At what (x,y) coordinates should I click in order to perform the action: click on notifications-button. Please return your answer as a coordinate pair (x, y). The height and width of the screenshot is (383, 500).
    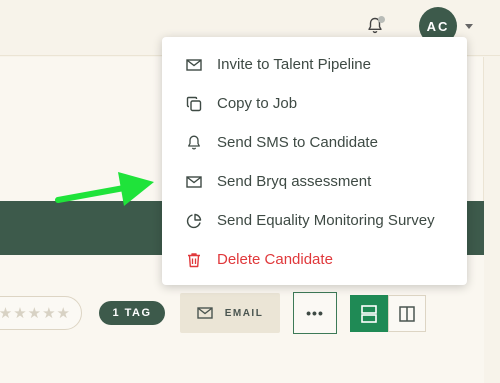
    Looking at the image, I should click on (375, 26).